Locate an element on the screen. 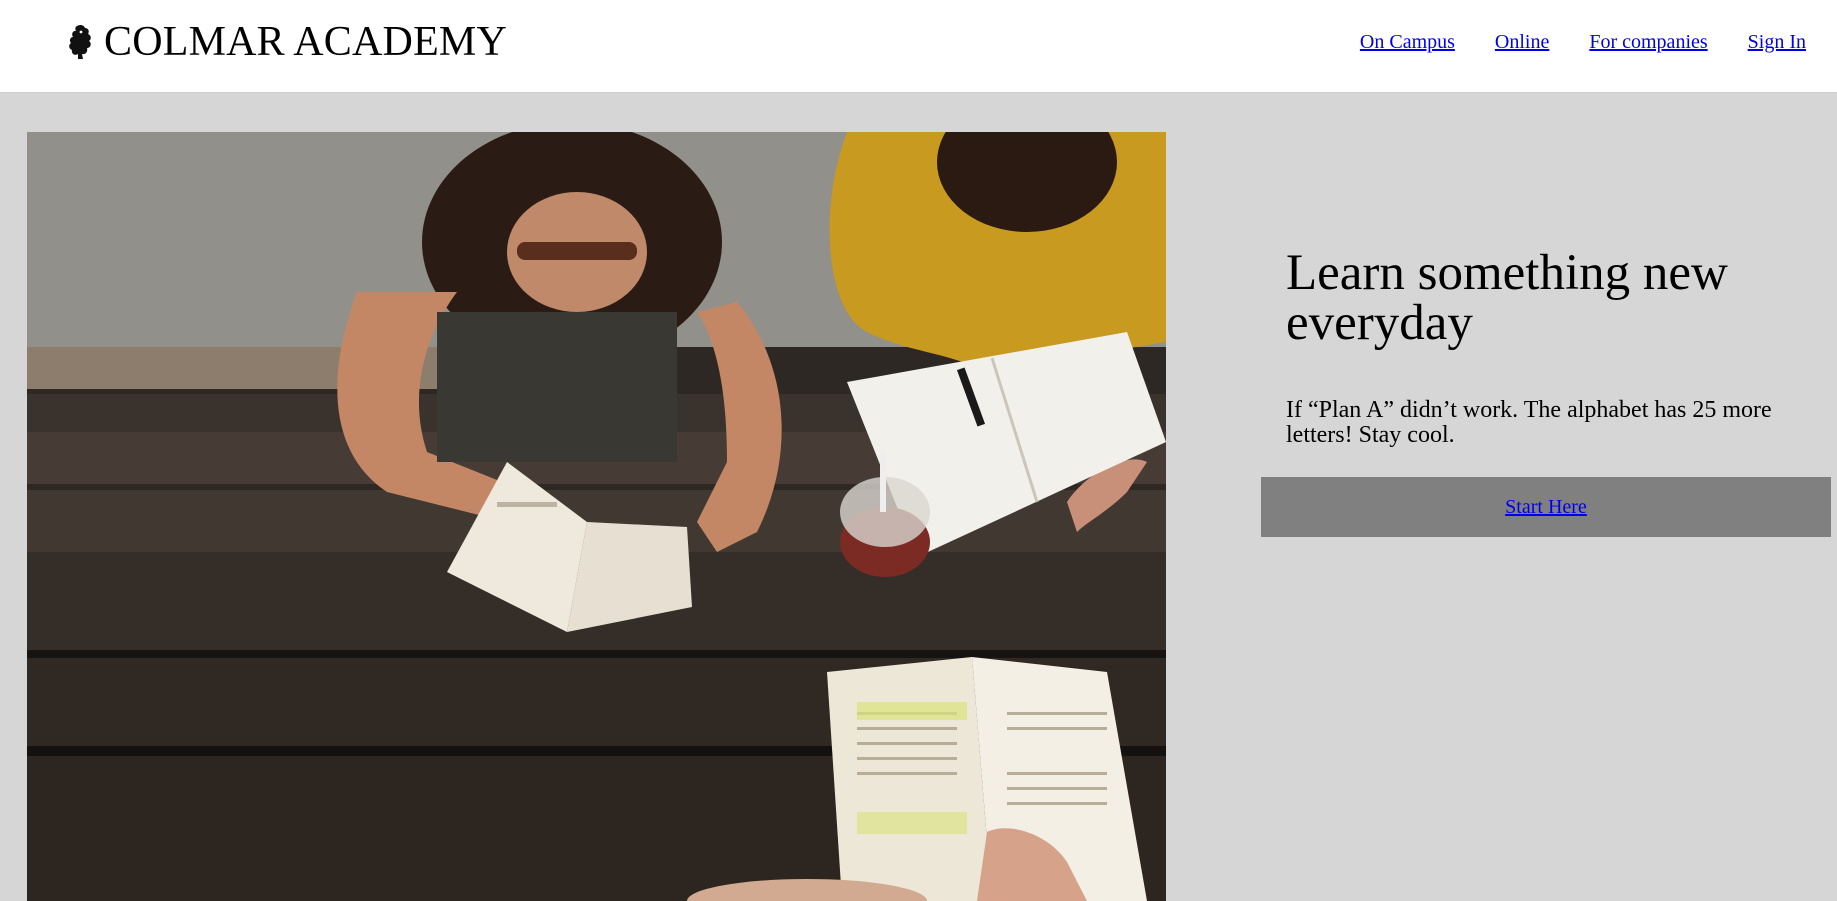 This screenshot has height=901, width=1837. main-nav: On Campus Online For companies Sign In is located at coordinates (1583, 42).